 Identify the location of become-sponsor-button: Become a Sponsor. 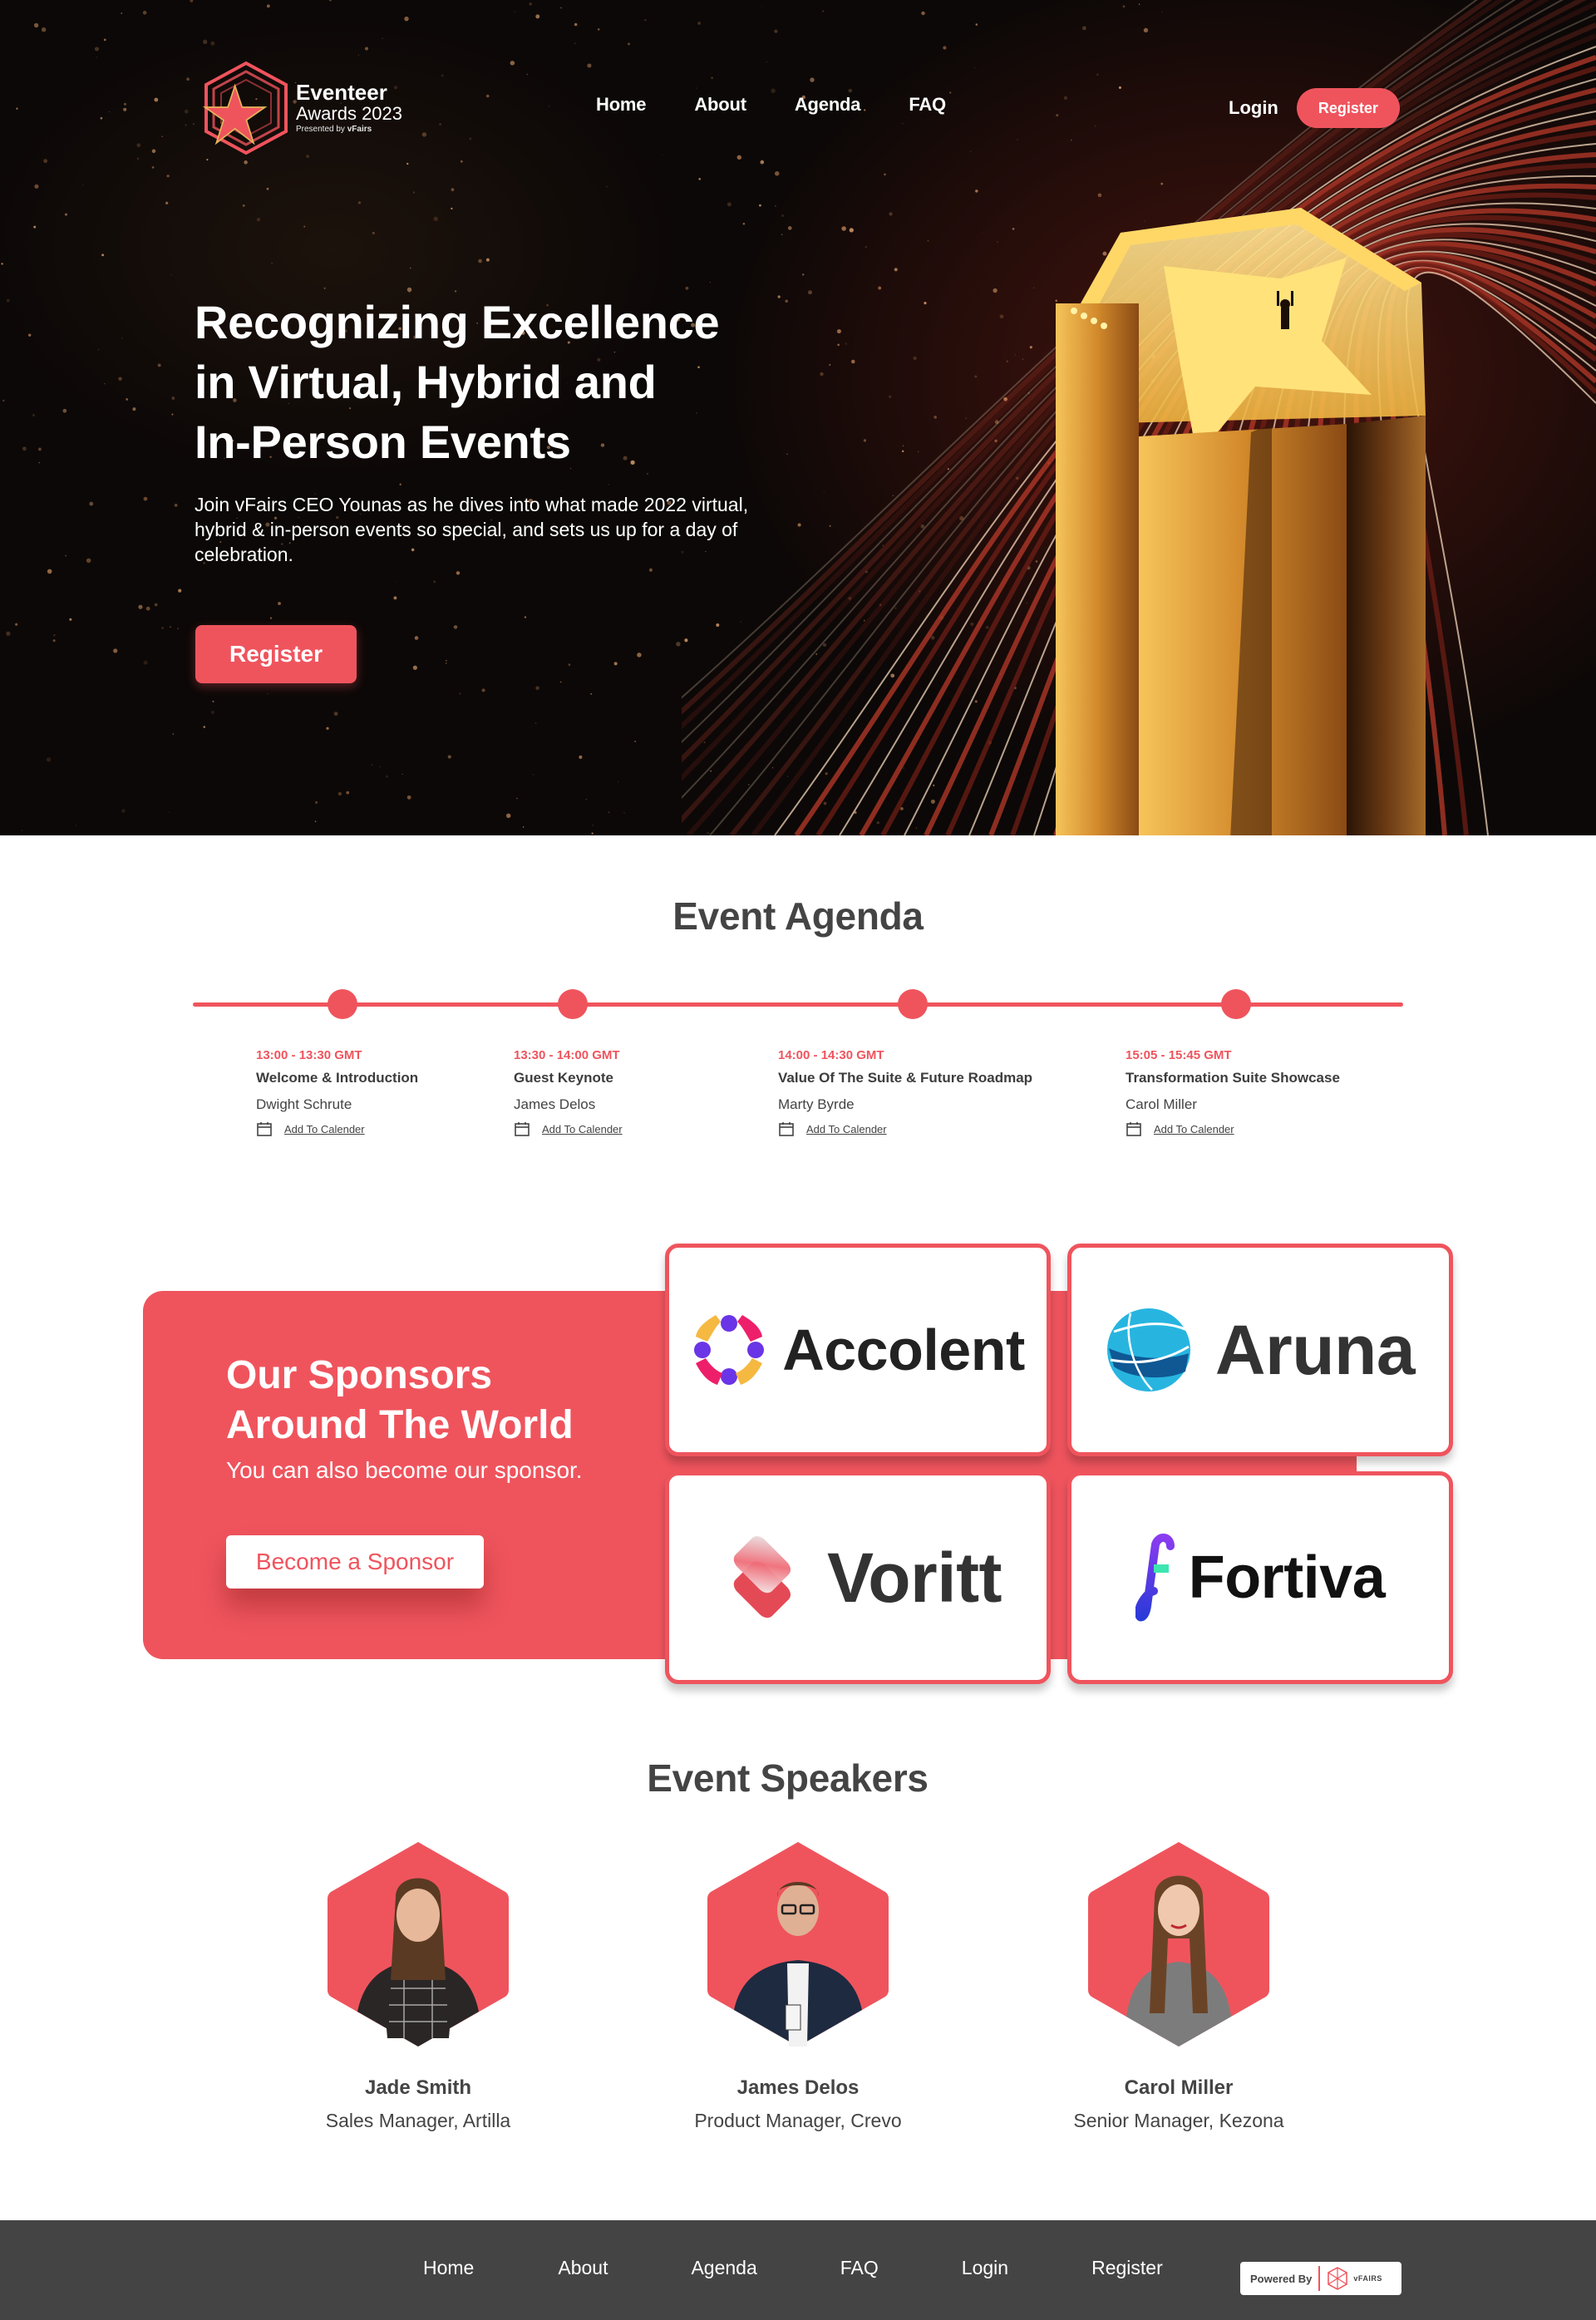
(355, 1562).